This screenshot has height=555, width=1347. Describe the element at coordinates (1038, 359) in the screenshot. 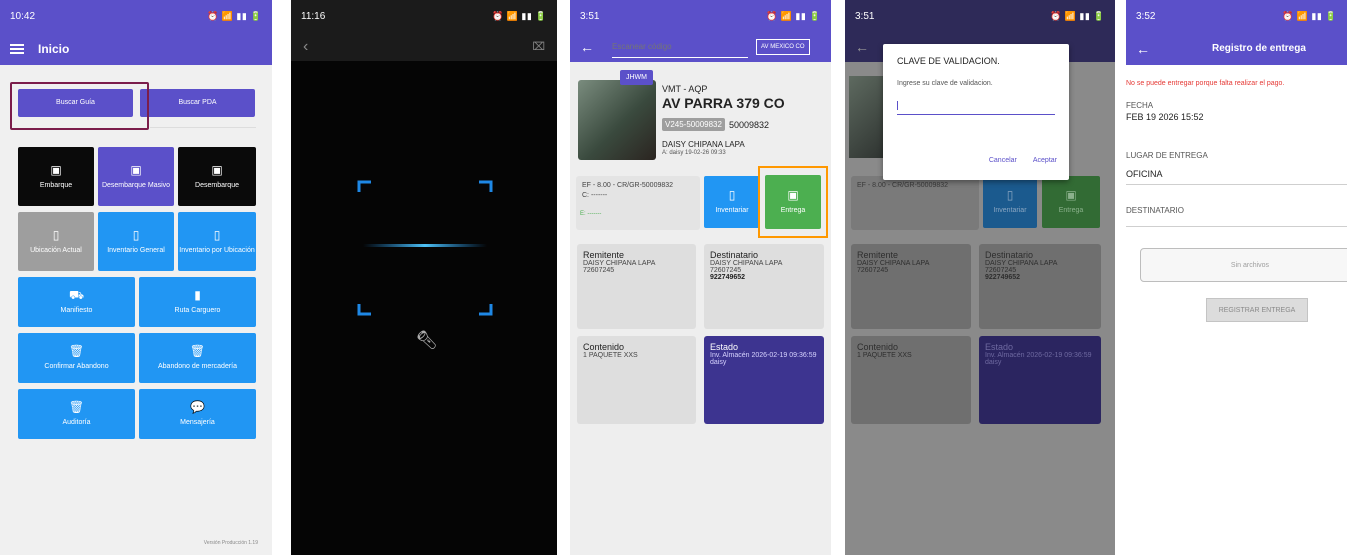

I see `dimmed-estado-value: Inv. Almacén 2026-02-19 09:36:59 daisy` at that location.